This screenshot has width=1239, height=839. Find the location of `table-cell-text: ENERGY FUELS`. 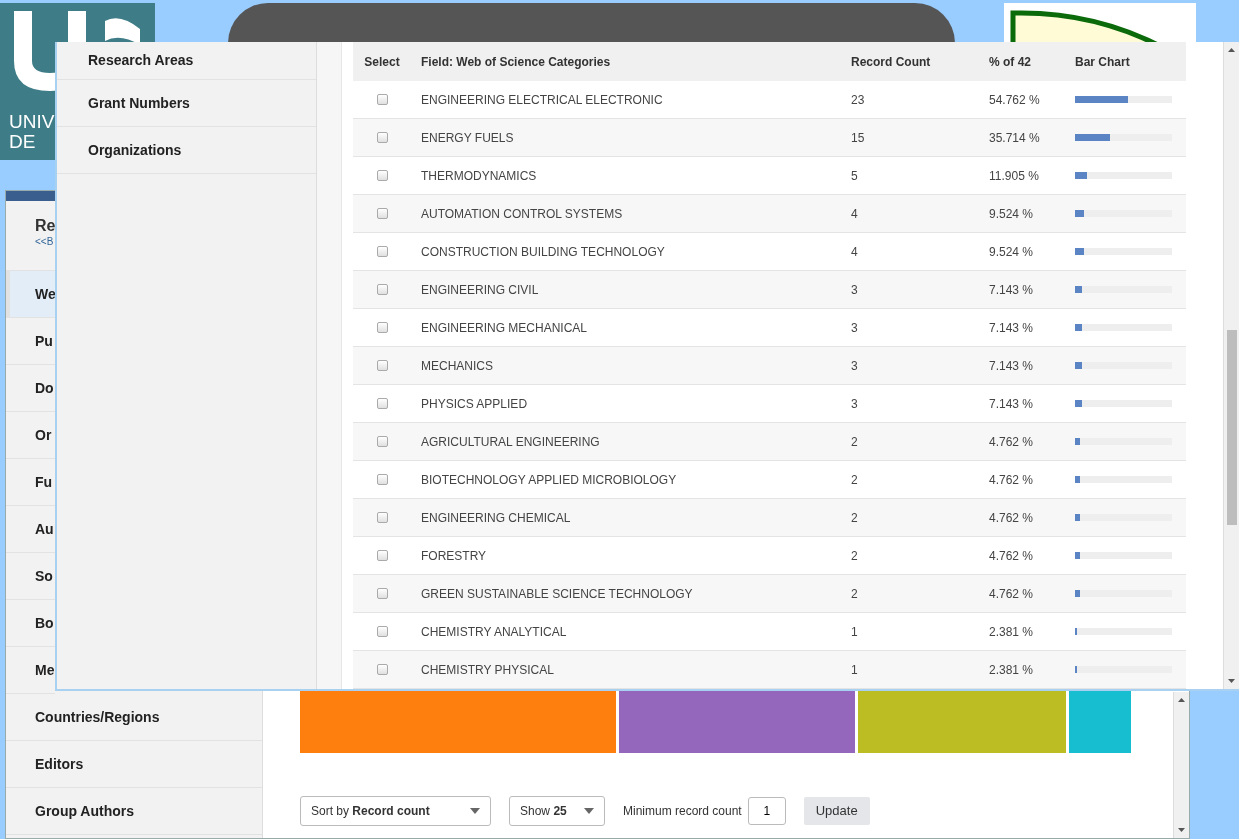

table-cell-text: ENERGY FUELS is located at coordinates (467, 138).